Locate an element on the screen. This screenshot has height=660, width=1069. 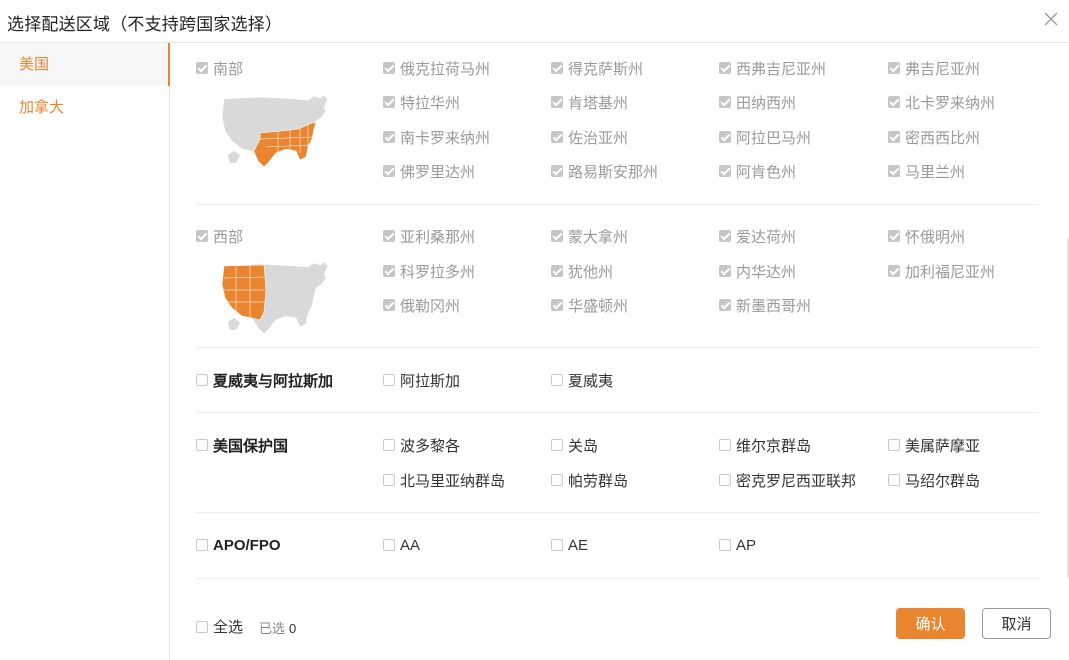
state-checkbox: 路易斯安那州 is located at coordinates (604, 171).